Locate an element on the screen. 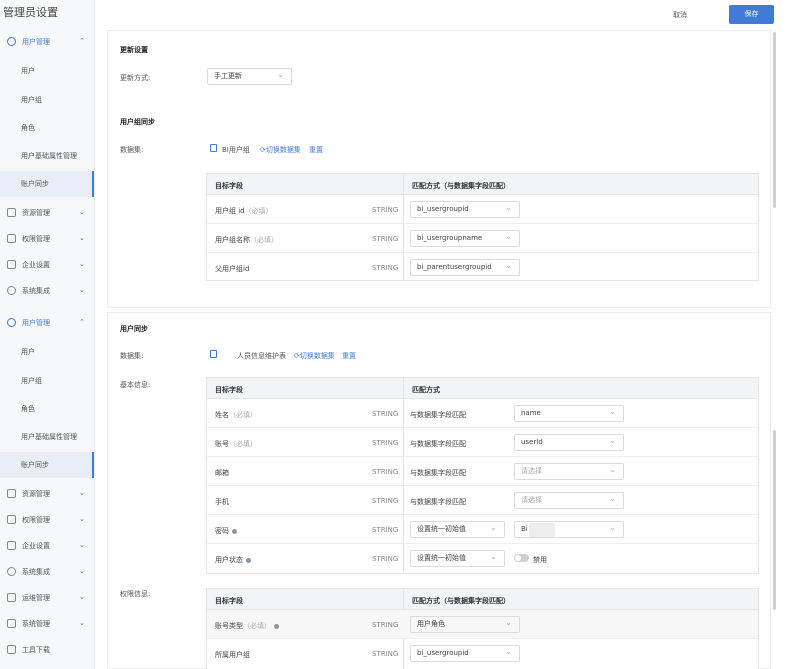 Image resolution: width=796 pixels, height=669 pixels. table-row-password: 密码 STRING 设置统一初始值 Bi is located at coordinates (482, 529).